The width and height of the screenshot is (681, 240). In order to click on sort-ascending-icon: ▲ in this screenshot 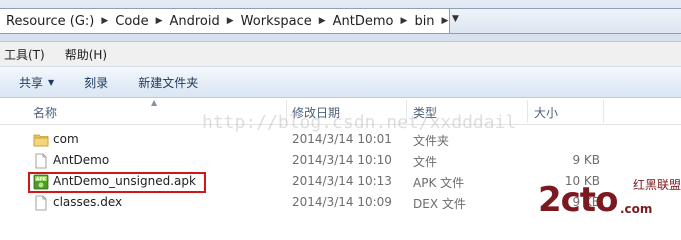, I will do `click(154, 102)`.